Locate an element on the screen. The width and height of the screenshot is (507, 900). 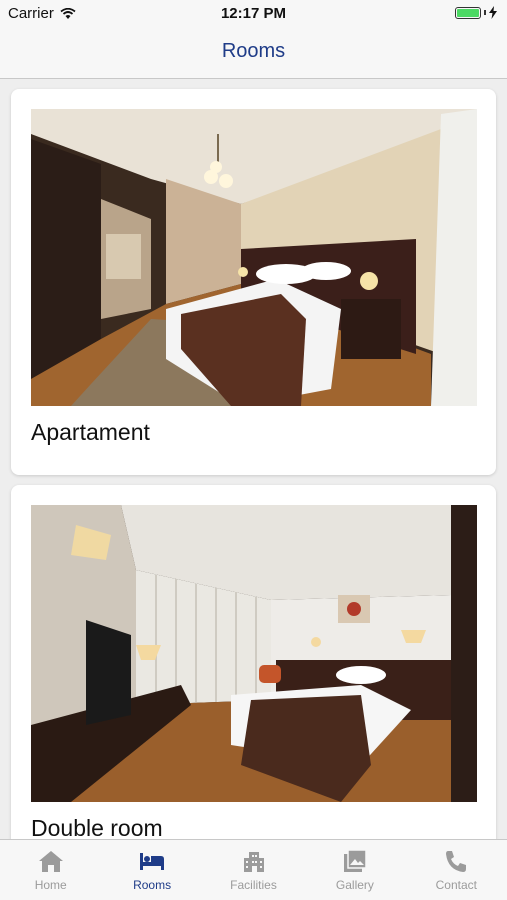
status-bar: Carrier 12:17 PM is located at coordinates (253, 13).